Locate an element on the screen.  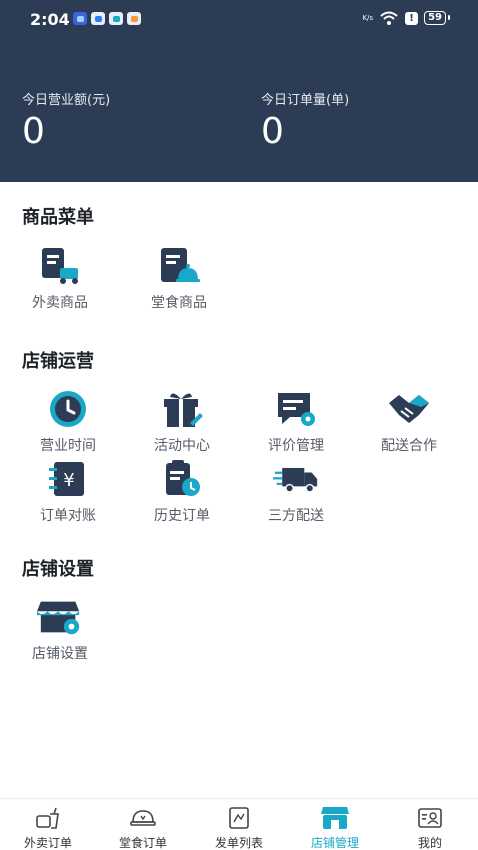
dispatch-list-icon is located at coordinates (239, 818).